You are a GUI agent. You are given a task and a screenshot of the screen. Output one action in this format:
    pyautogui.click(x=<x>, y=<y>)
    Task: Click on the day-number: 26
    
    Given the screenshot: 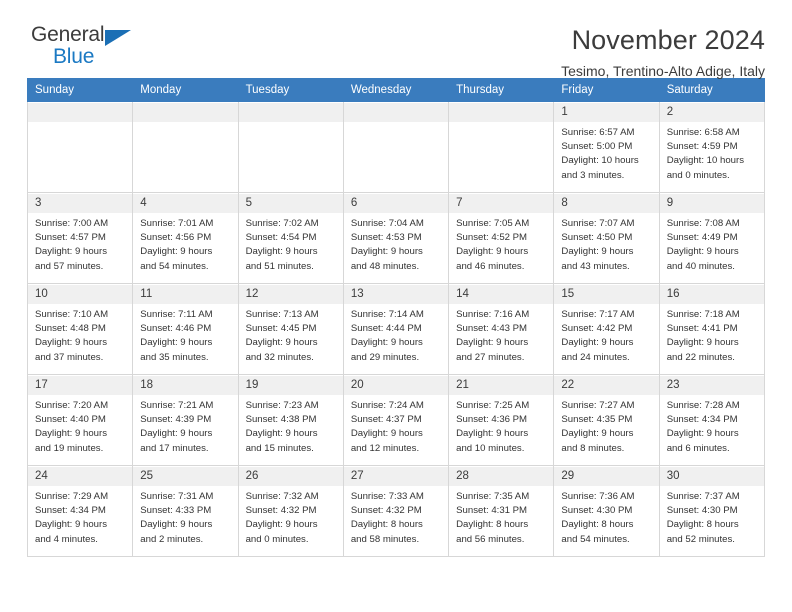 What is the action you would take?
    pyautogui.click(x=290, y=476)
    